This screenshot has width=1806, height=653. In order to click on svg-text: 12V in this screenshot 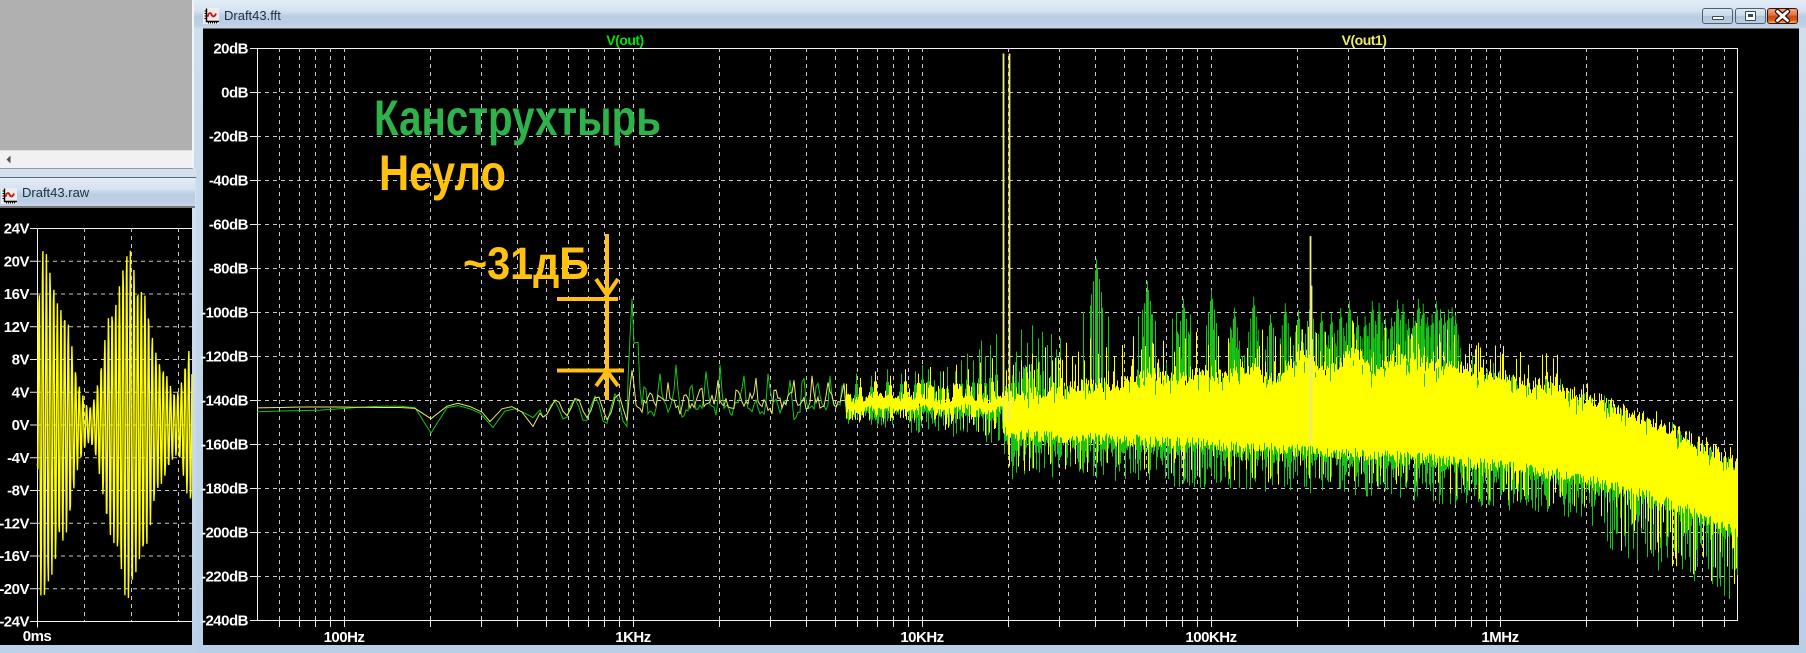, I will do `click(17, 327)`.